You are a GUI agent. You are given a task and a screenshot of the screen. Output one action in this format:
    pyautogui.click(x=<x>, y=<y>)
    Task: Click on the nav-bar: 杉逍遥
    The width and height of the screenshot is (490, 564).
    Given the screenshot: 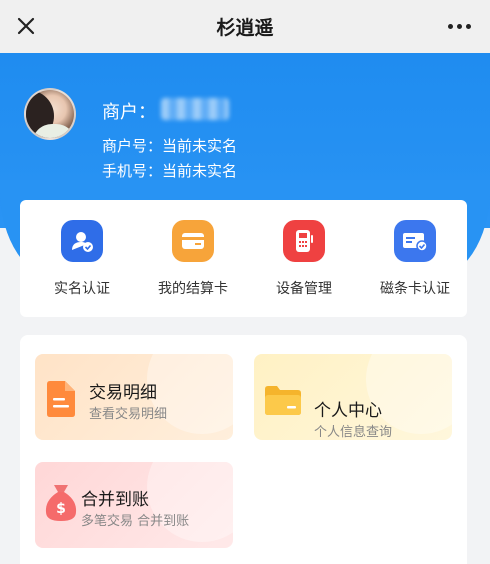 What is the action you would take?
    pyautogui.click(x=245, y=26)
    